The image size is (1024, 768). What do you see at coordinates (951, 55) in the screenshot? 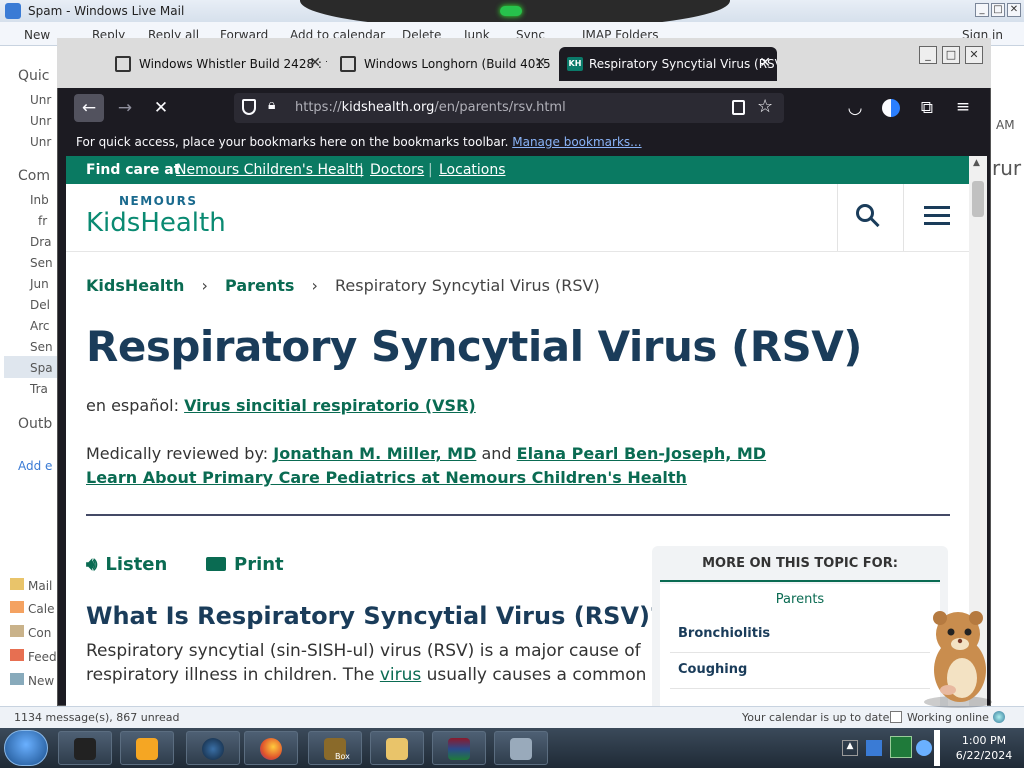
I see `ff-maximize-button: □` at bounding box center [951, 55].